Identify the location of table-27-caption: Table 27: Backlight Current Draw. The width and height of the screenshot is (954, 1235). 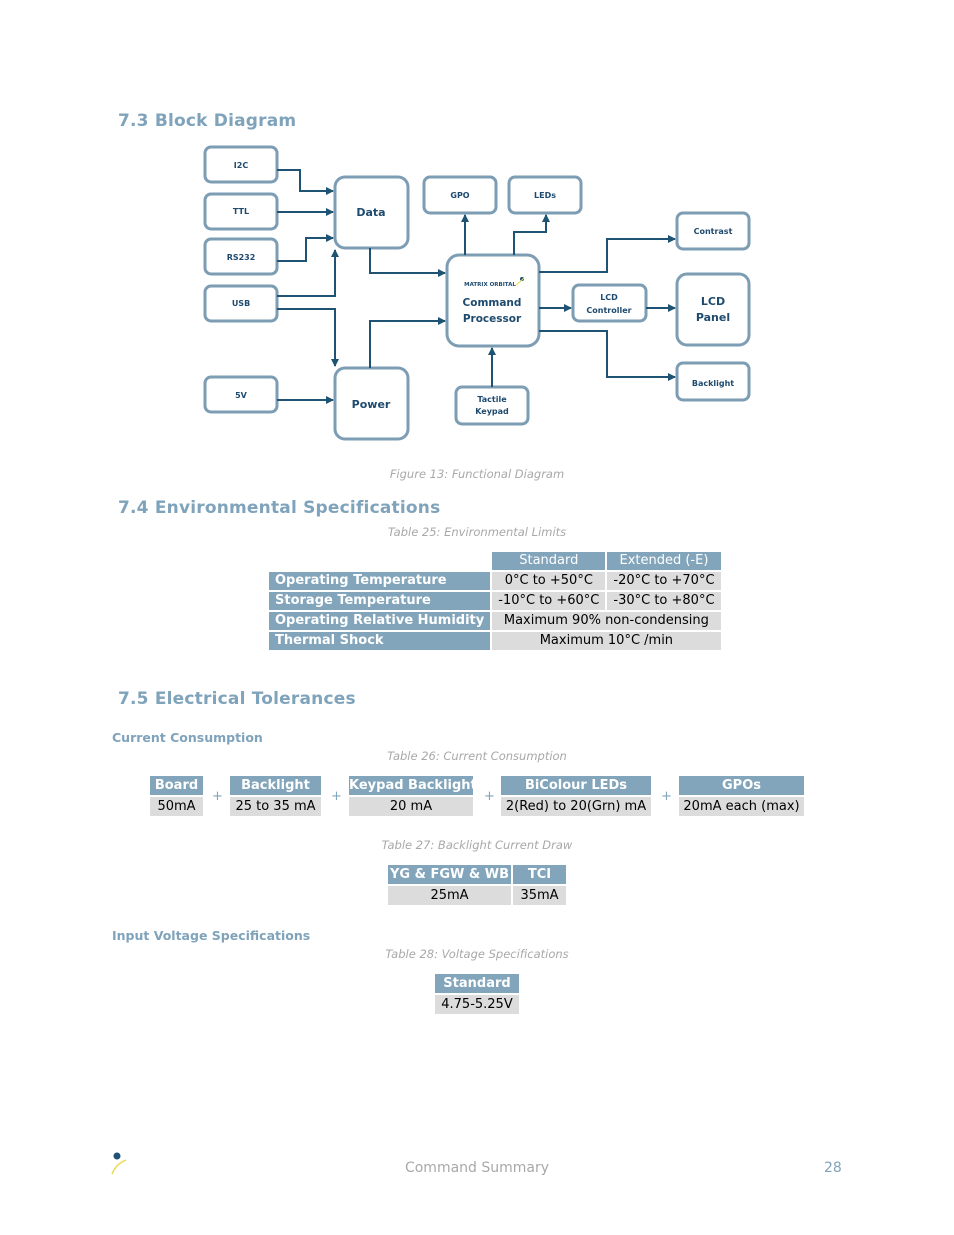
(477, 845).